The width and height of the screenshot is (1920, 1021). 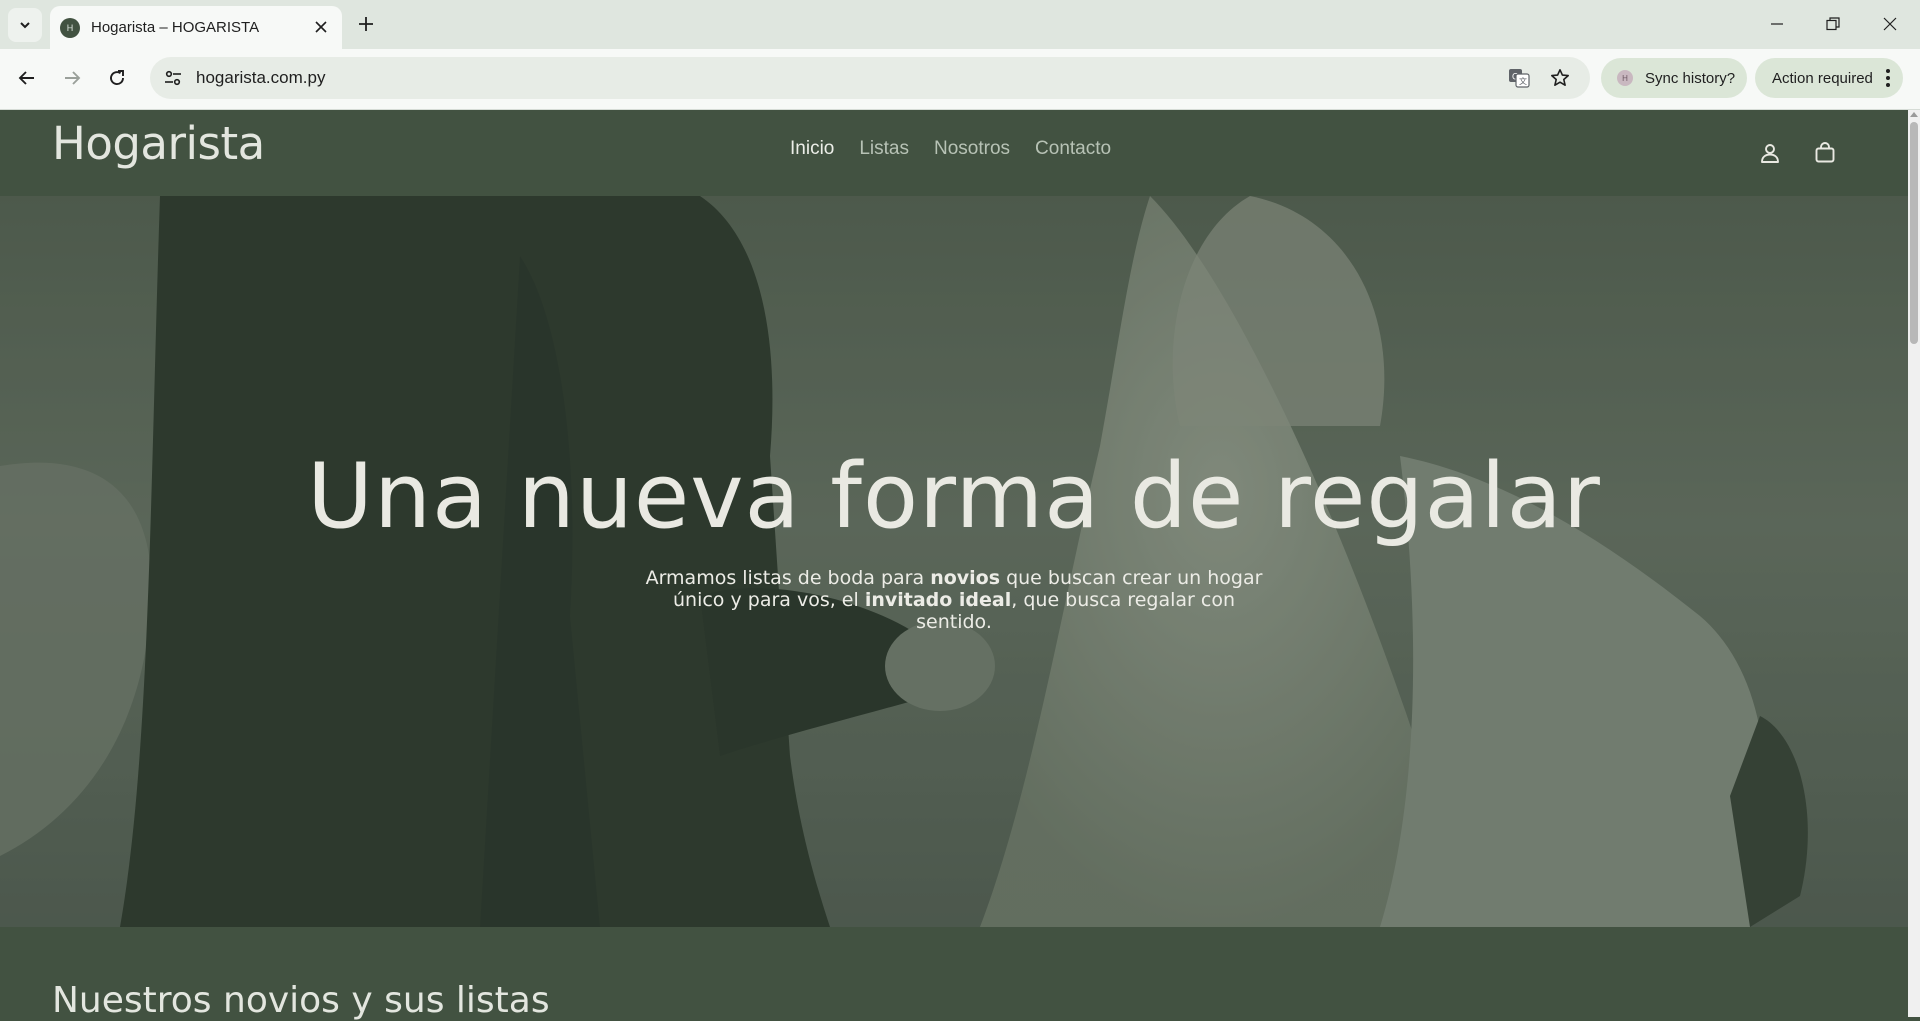 I want to click on hero-subtitle-bold-invitado: invitado ideal, so click(x=938, y=600).